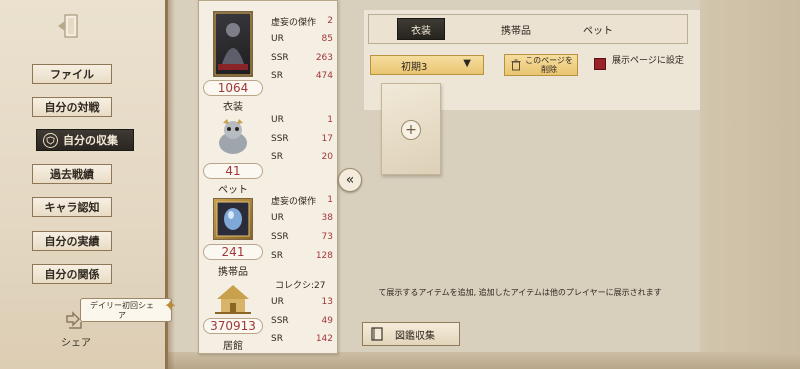 The height and width of the screenshot is (369, 800). I want to click on catalog-collection-button: 図鑑収集, so click(411, 334).